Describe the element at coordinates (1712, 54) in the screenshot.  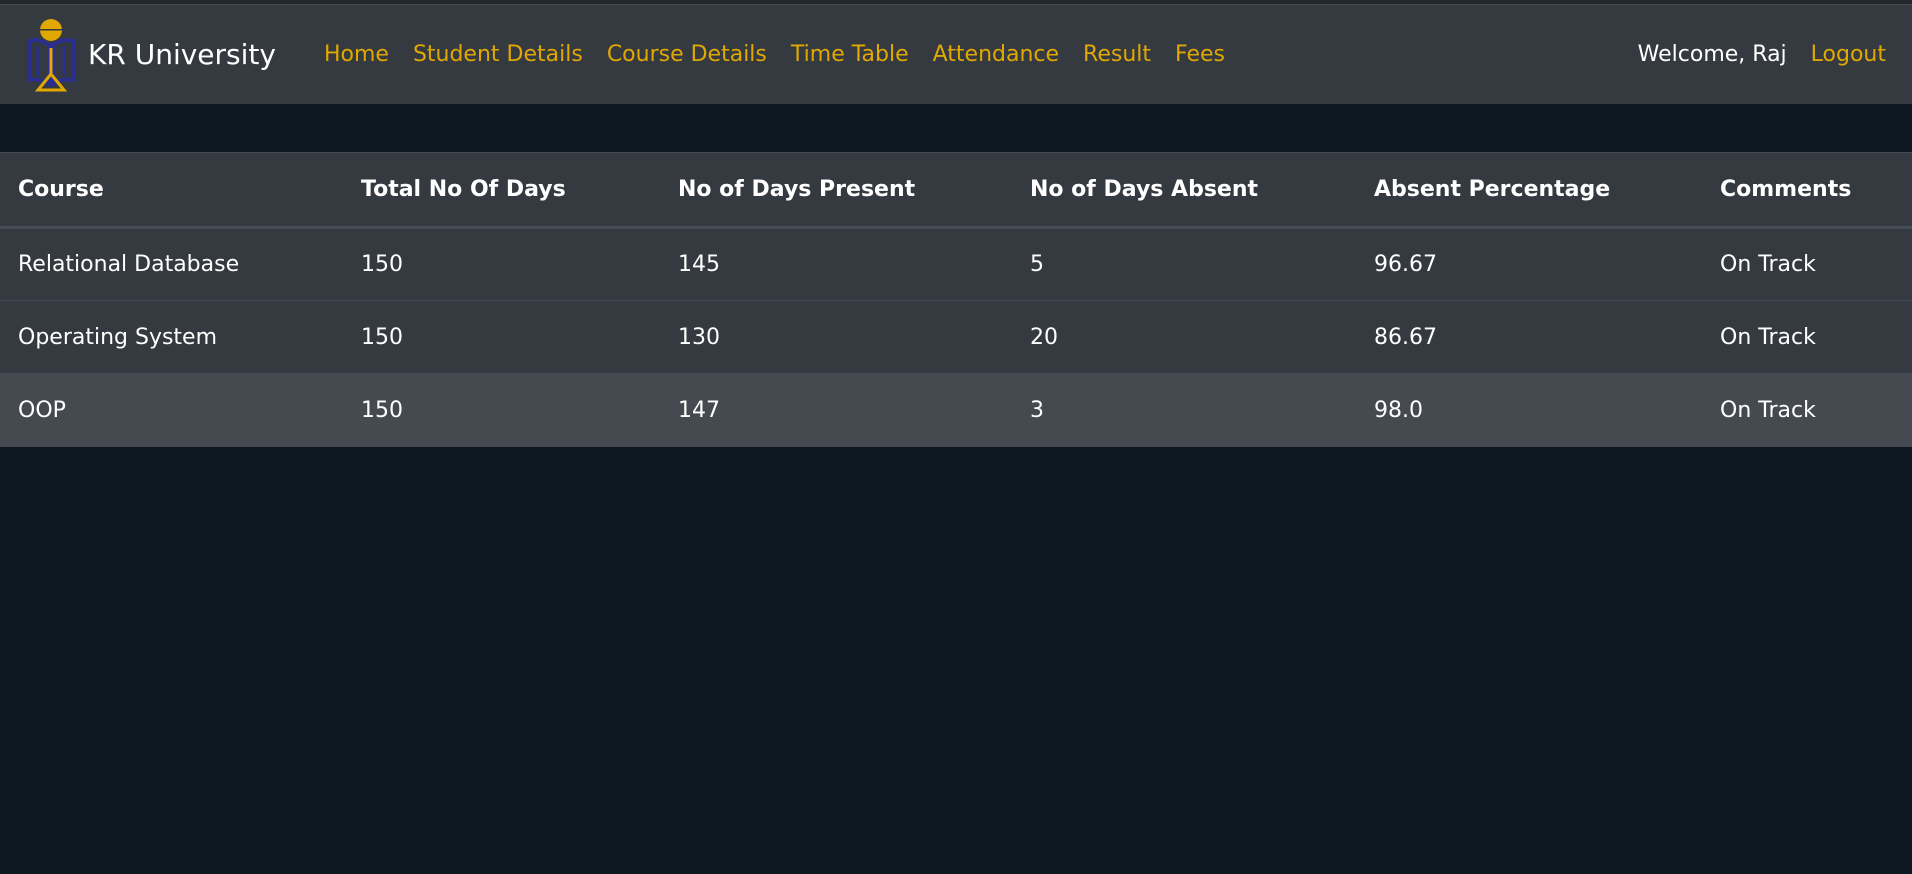
I see `welcome-text: Welcome, Raj` at that location.